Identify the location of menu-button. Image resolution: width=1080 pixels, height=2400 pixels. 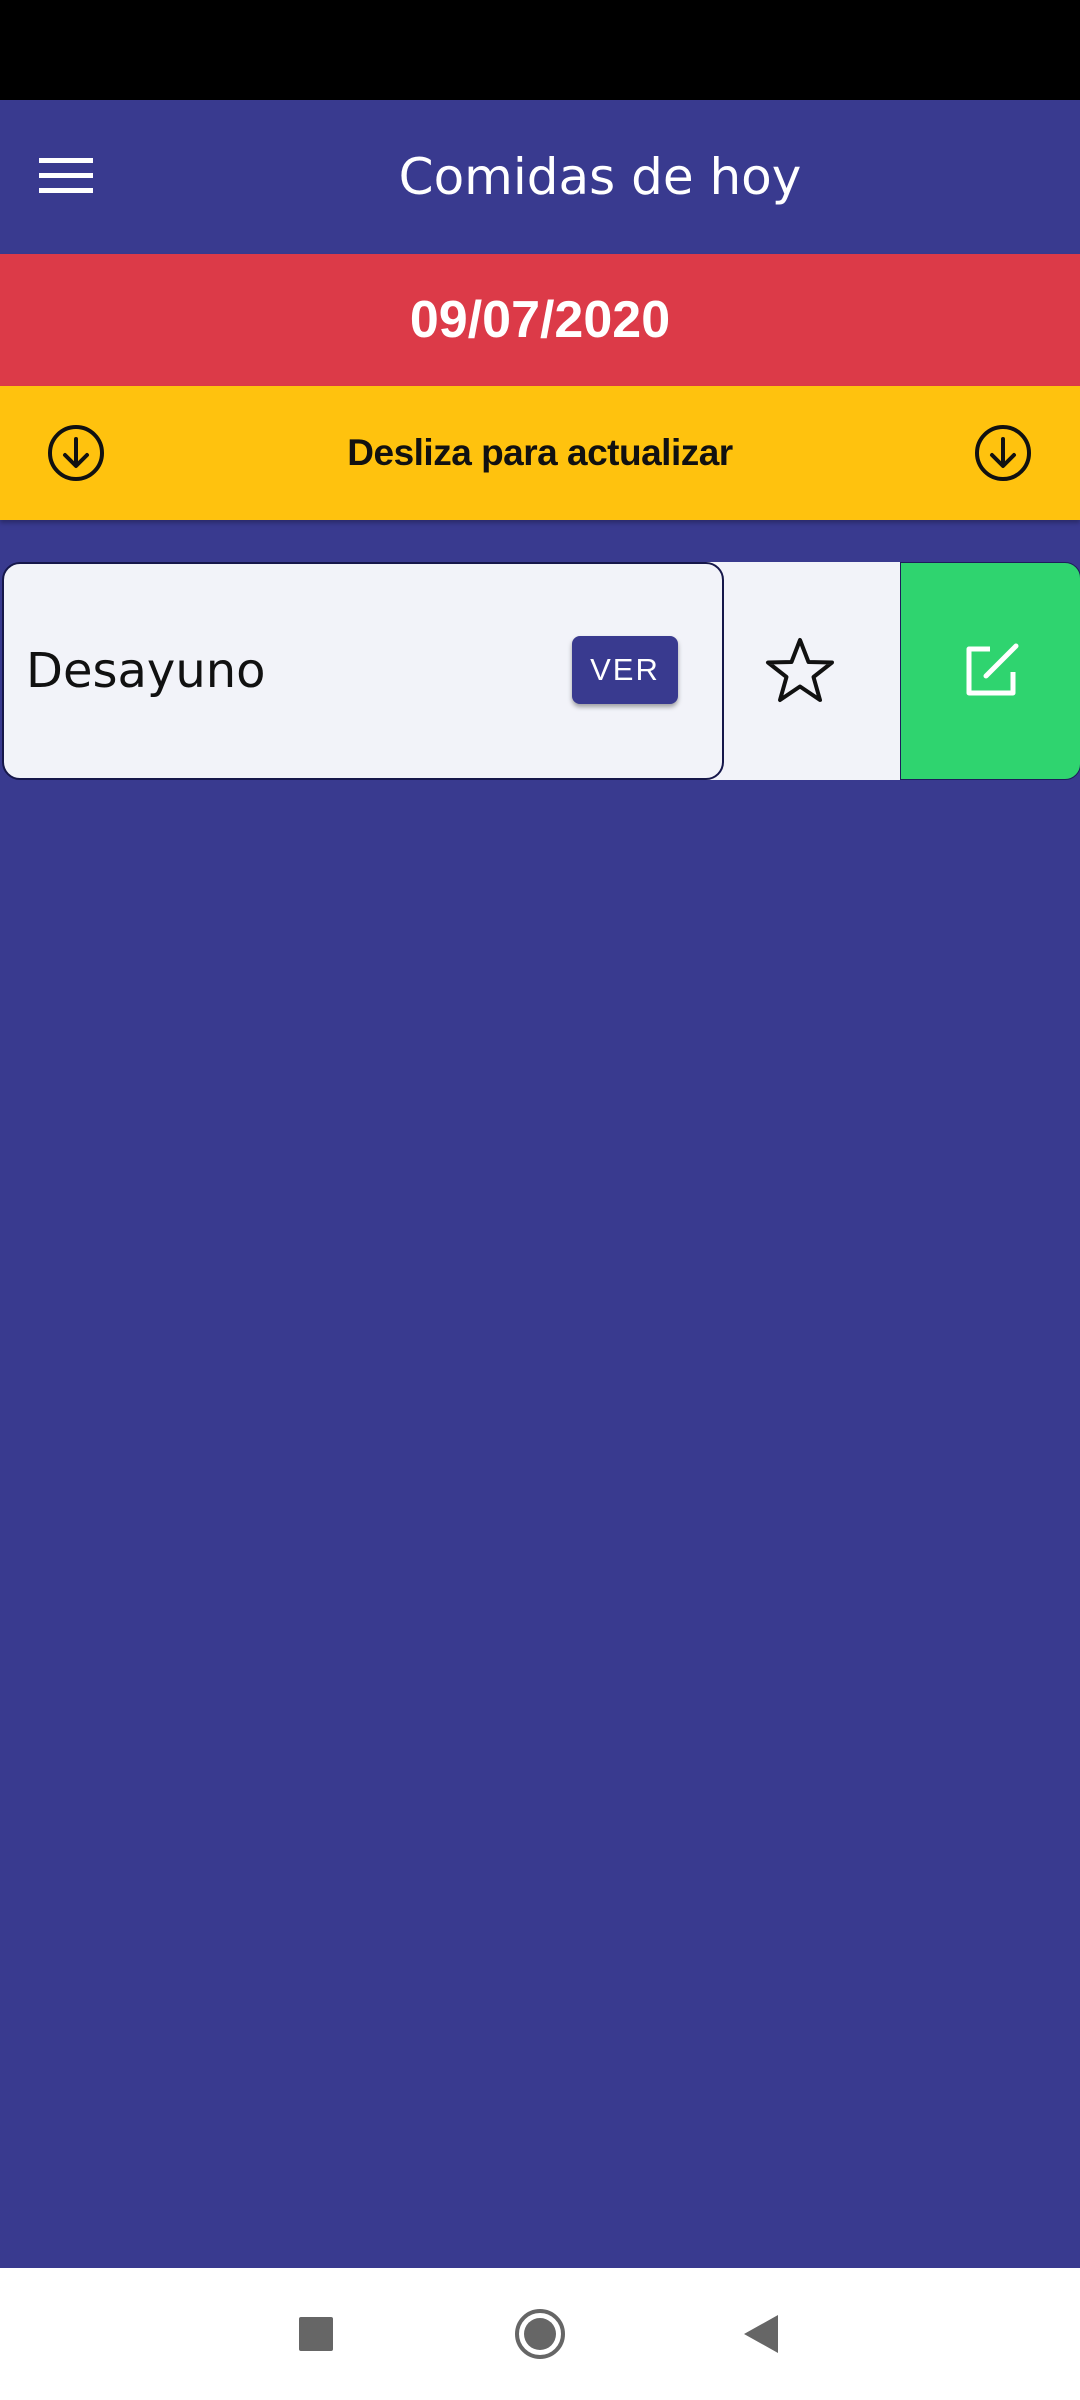
(66, 176).